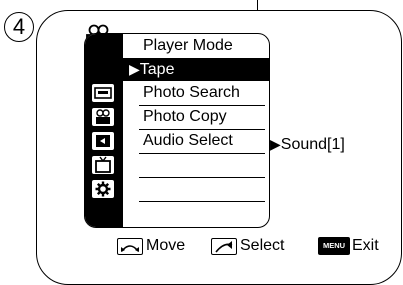  I want to click on menu-item-tape: ▶Tape, so click(196, 69).